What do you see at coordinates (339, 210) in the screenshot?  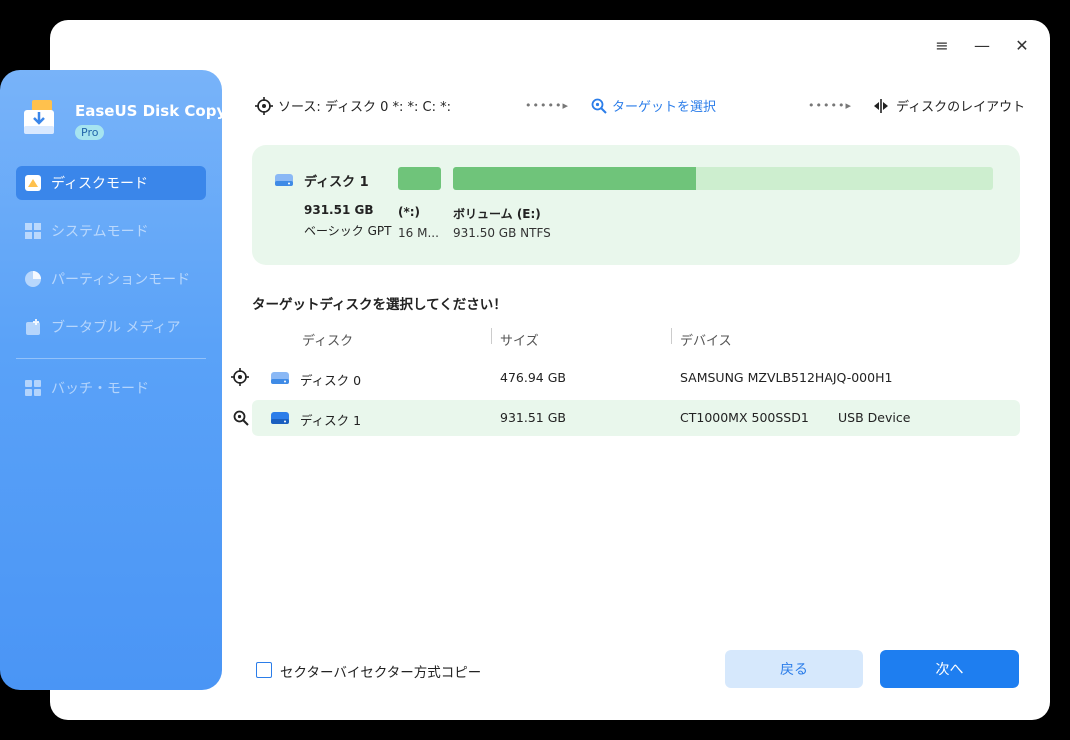 I see `source-disk-size: 931.51 GB` at bounding box center [339, 210].